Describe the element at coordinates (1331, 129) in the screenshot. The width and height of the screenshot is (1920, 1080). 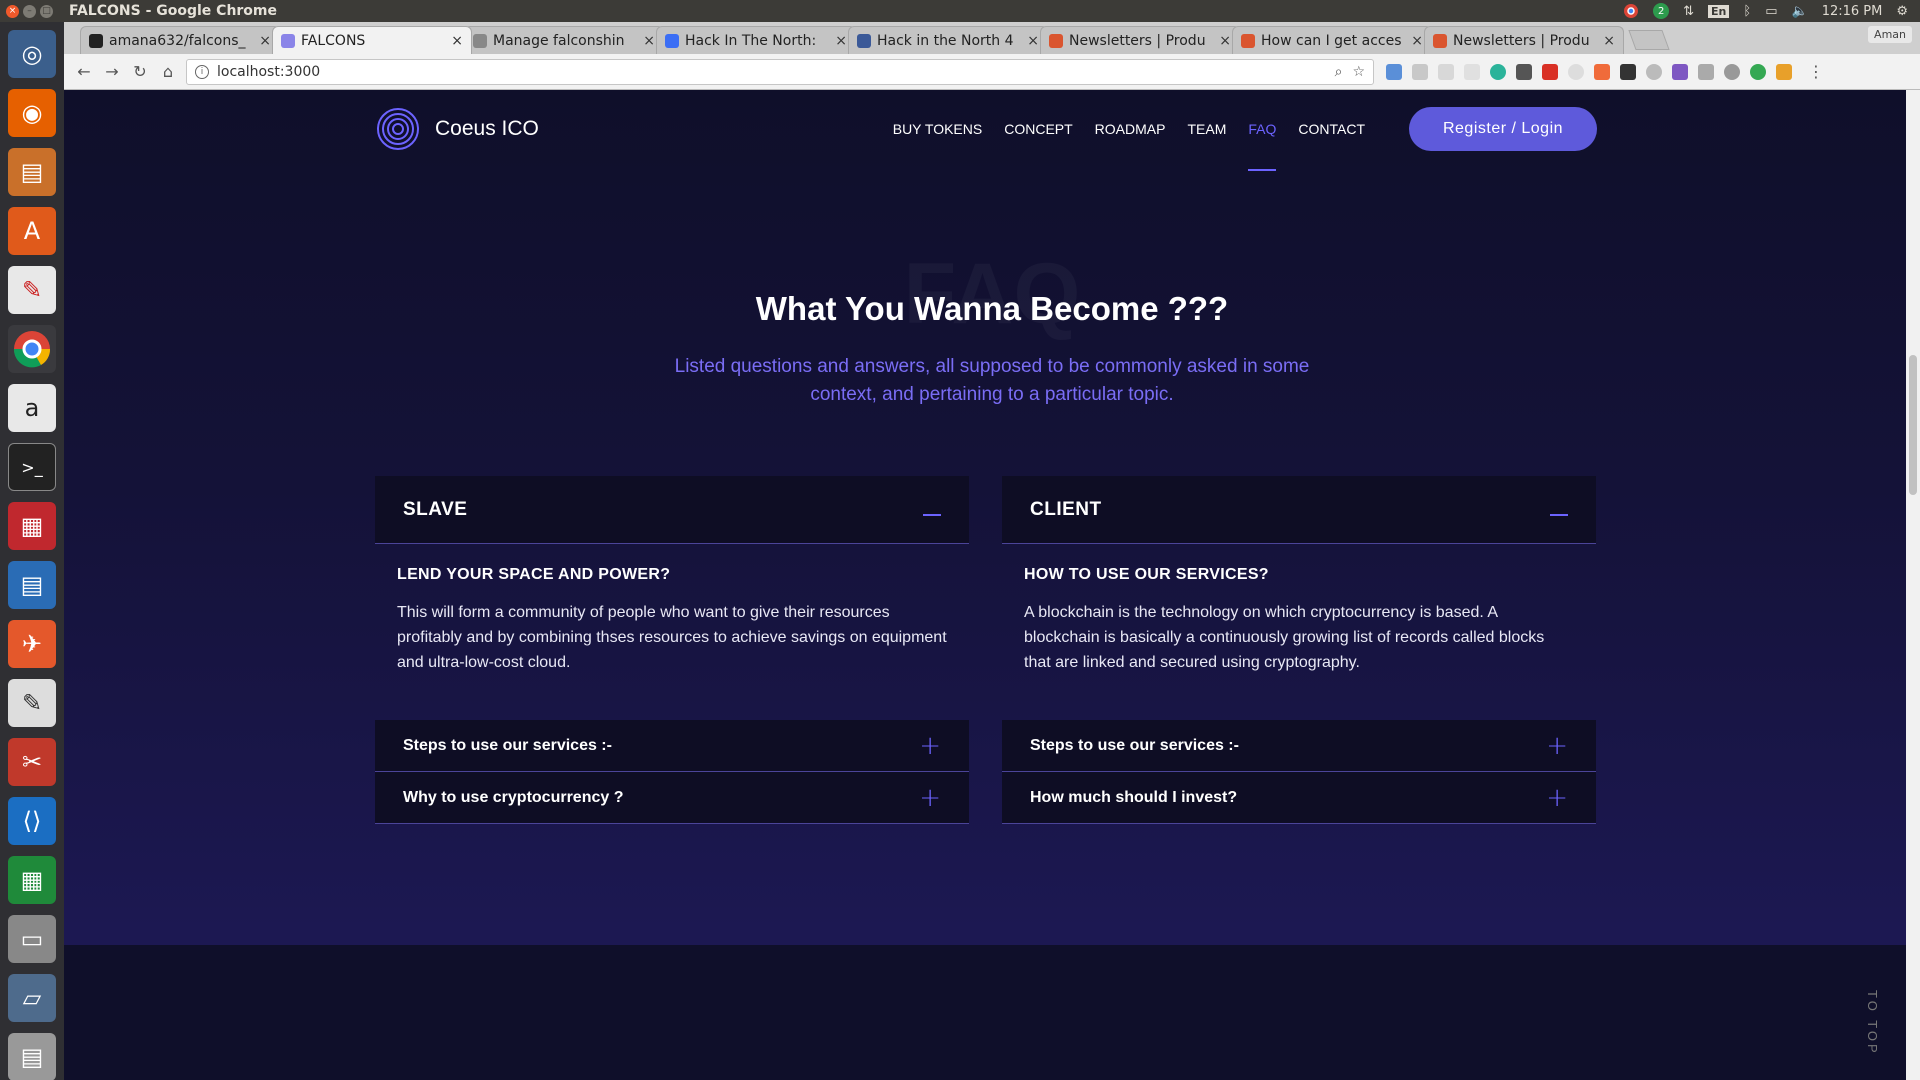
I see `nav-contact: CONTACT` at that location.